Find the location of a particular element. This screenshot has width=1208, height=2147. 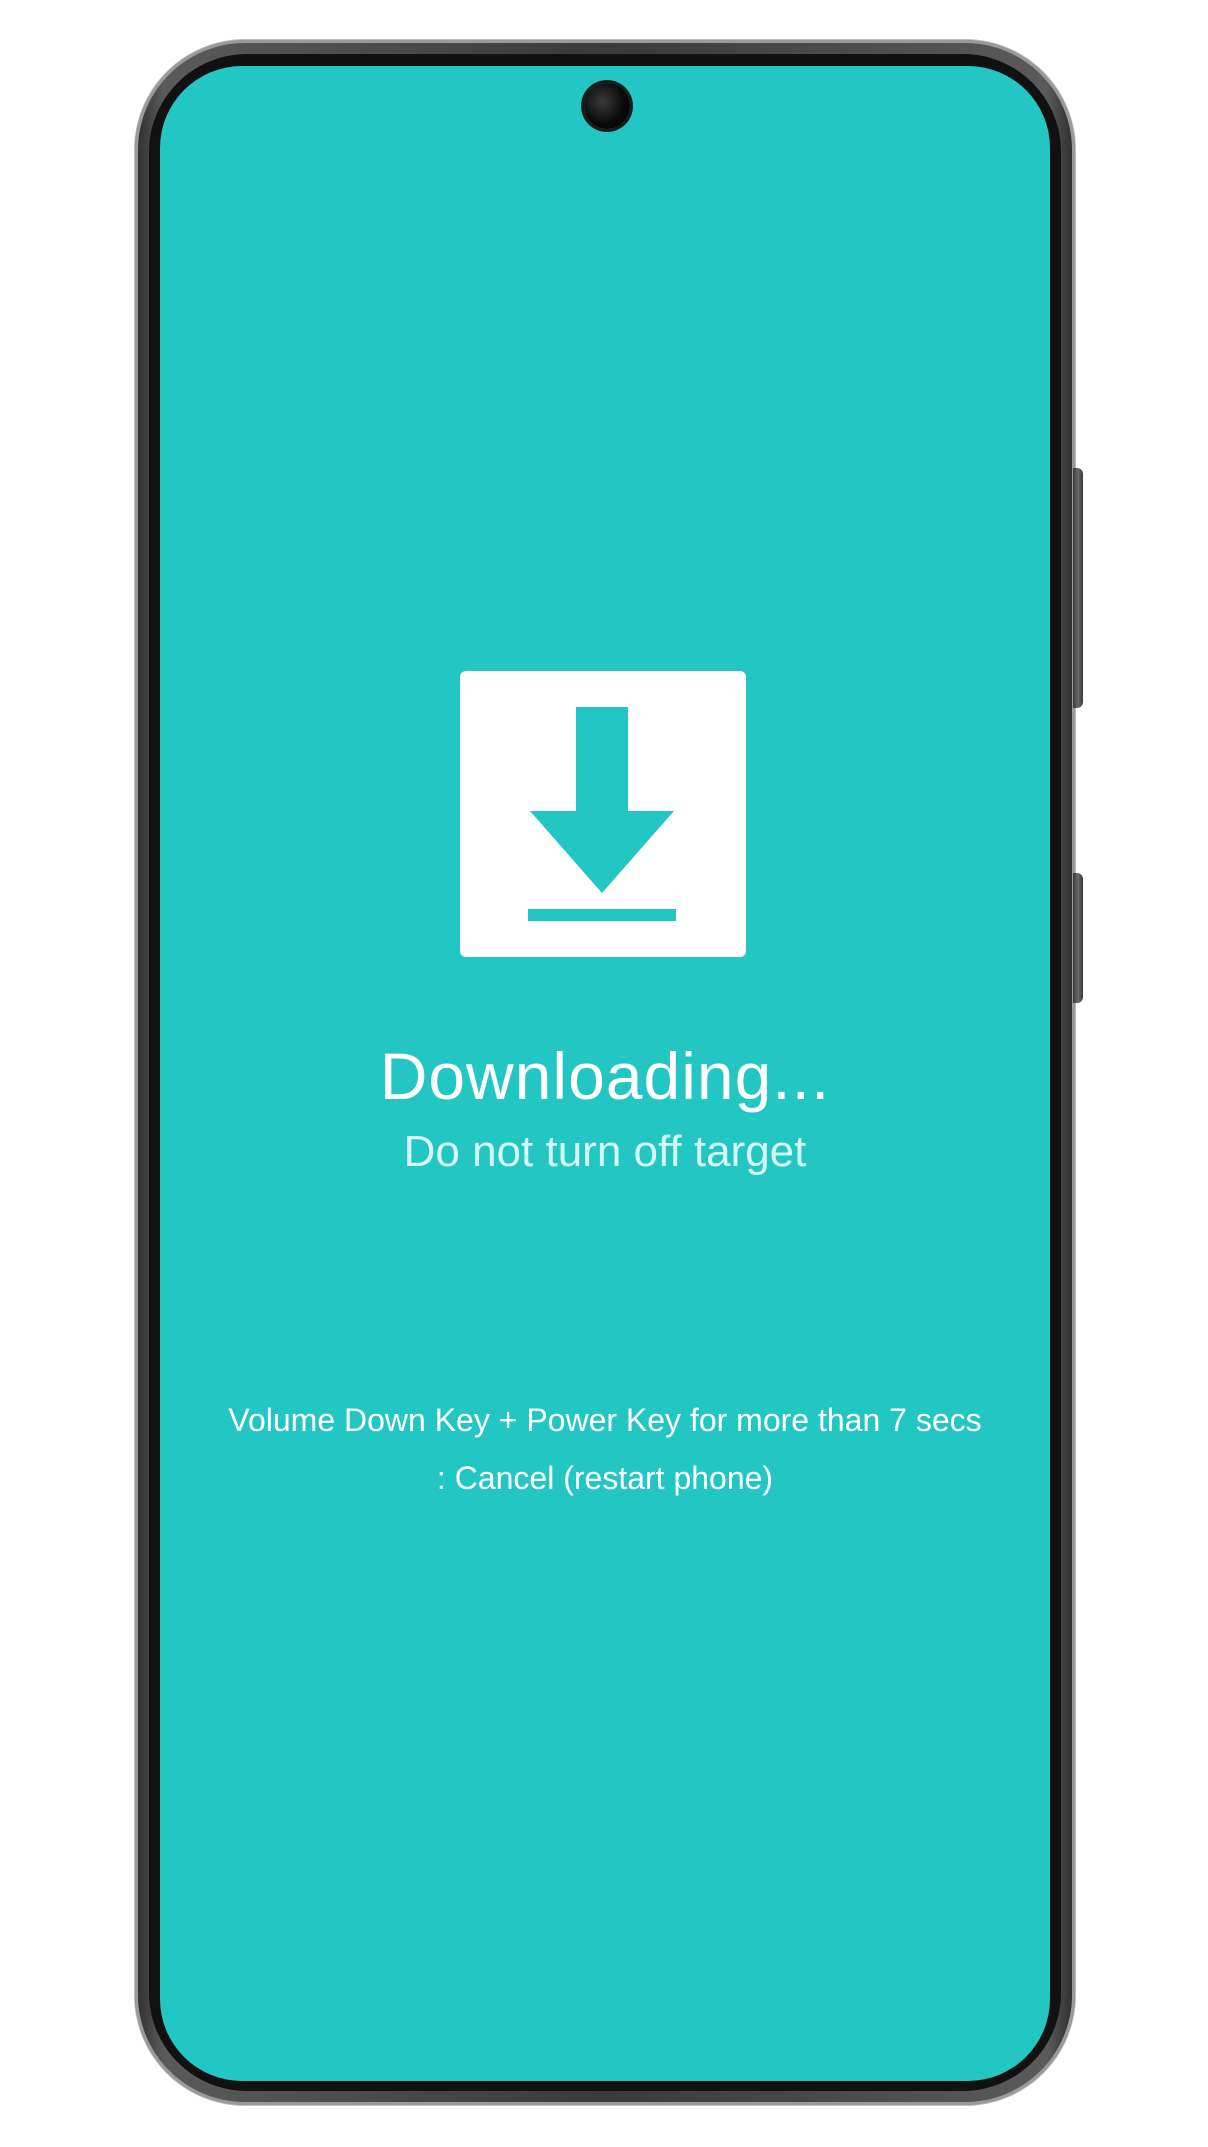

instruction-line-2: : Cancel (restart phone) is located at coordinates (605, 1478).